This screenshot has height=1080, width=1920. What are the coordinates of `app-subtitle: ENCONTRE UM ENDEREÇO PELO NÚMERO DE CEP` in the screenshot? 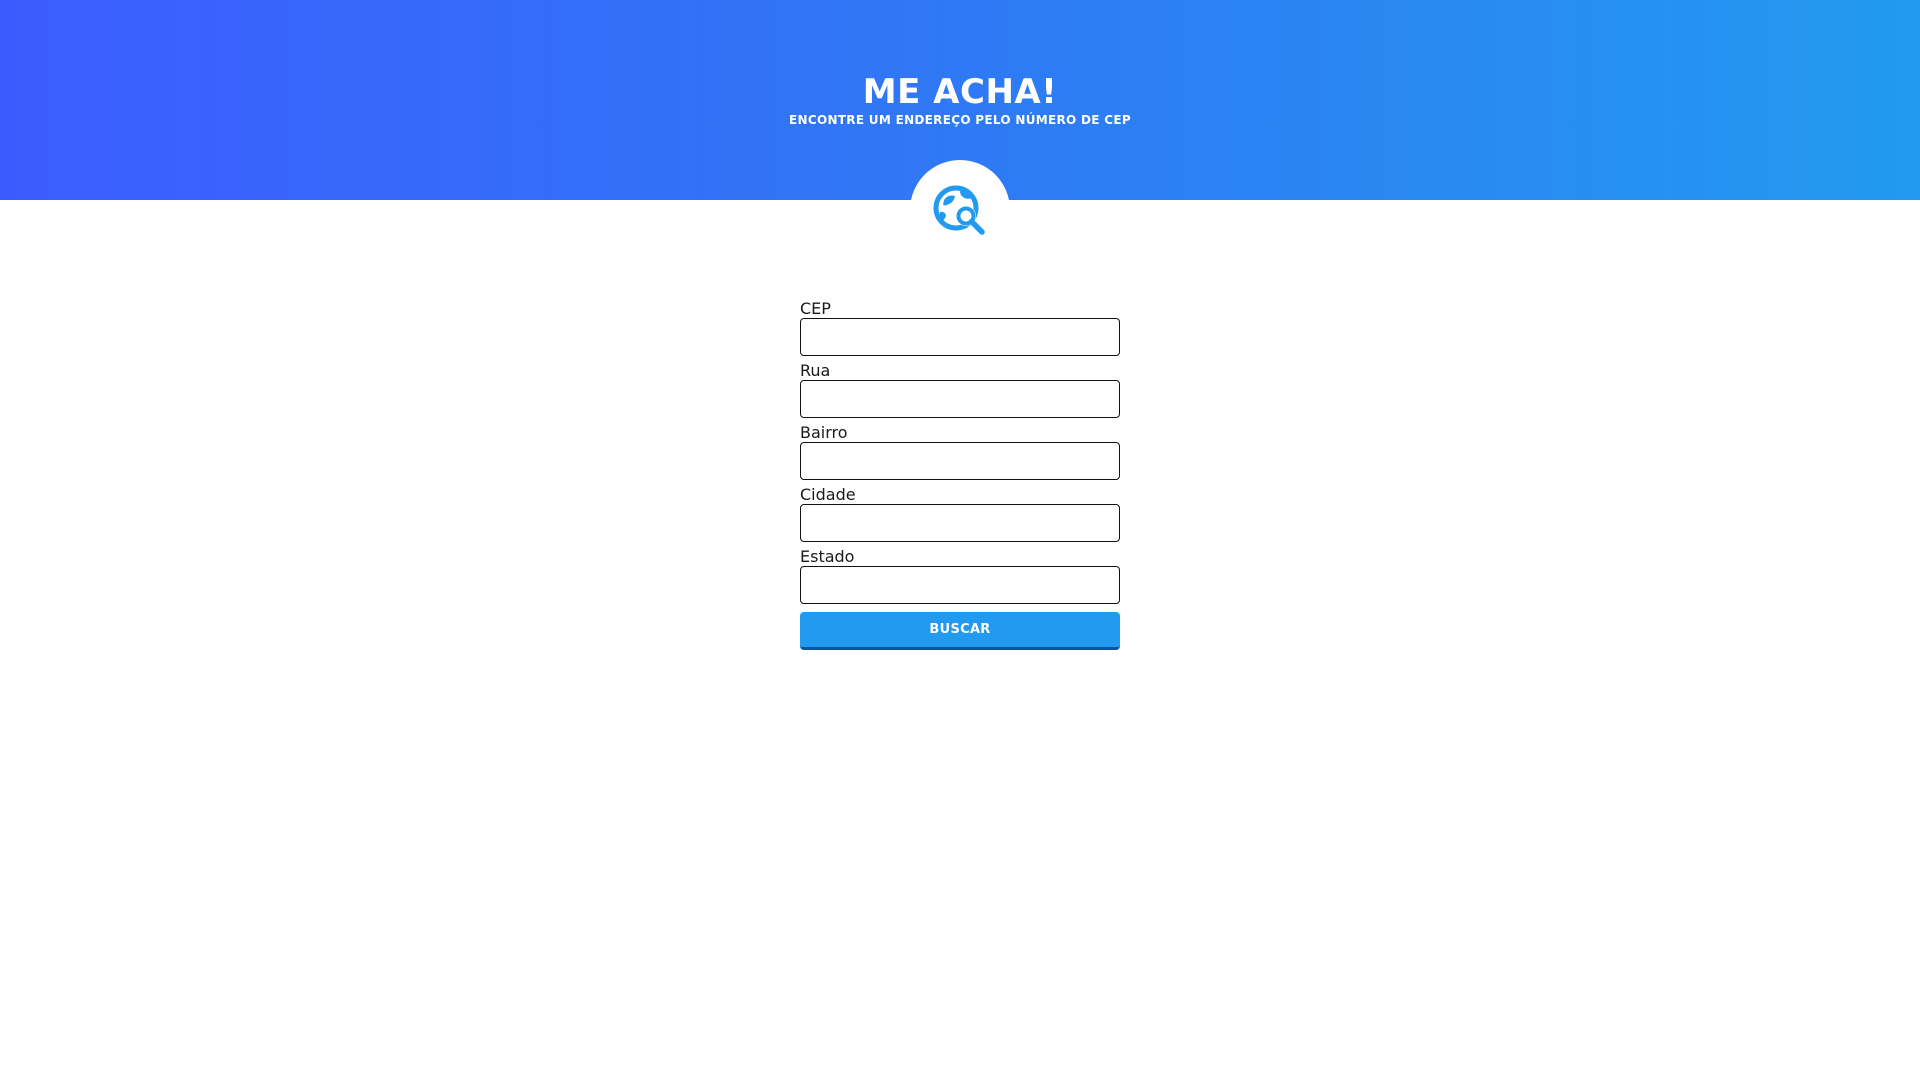 It's located at (960, 120).